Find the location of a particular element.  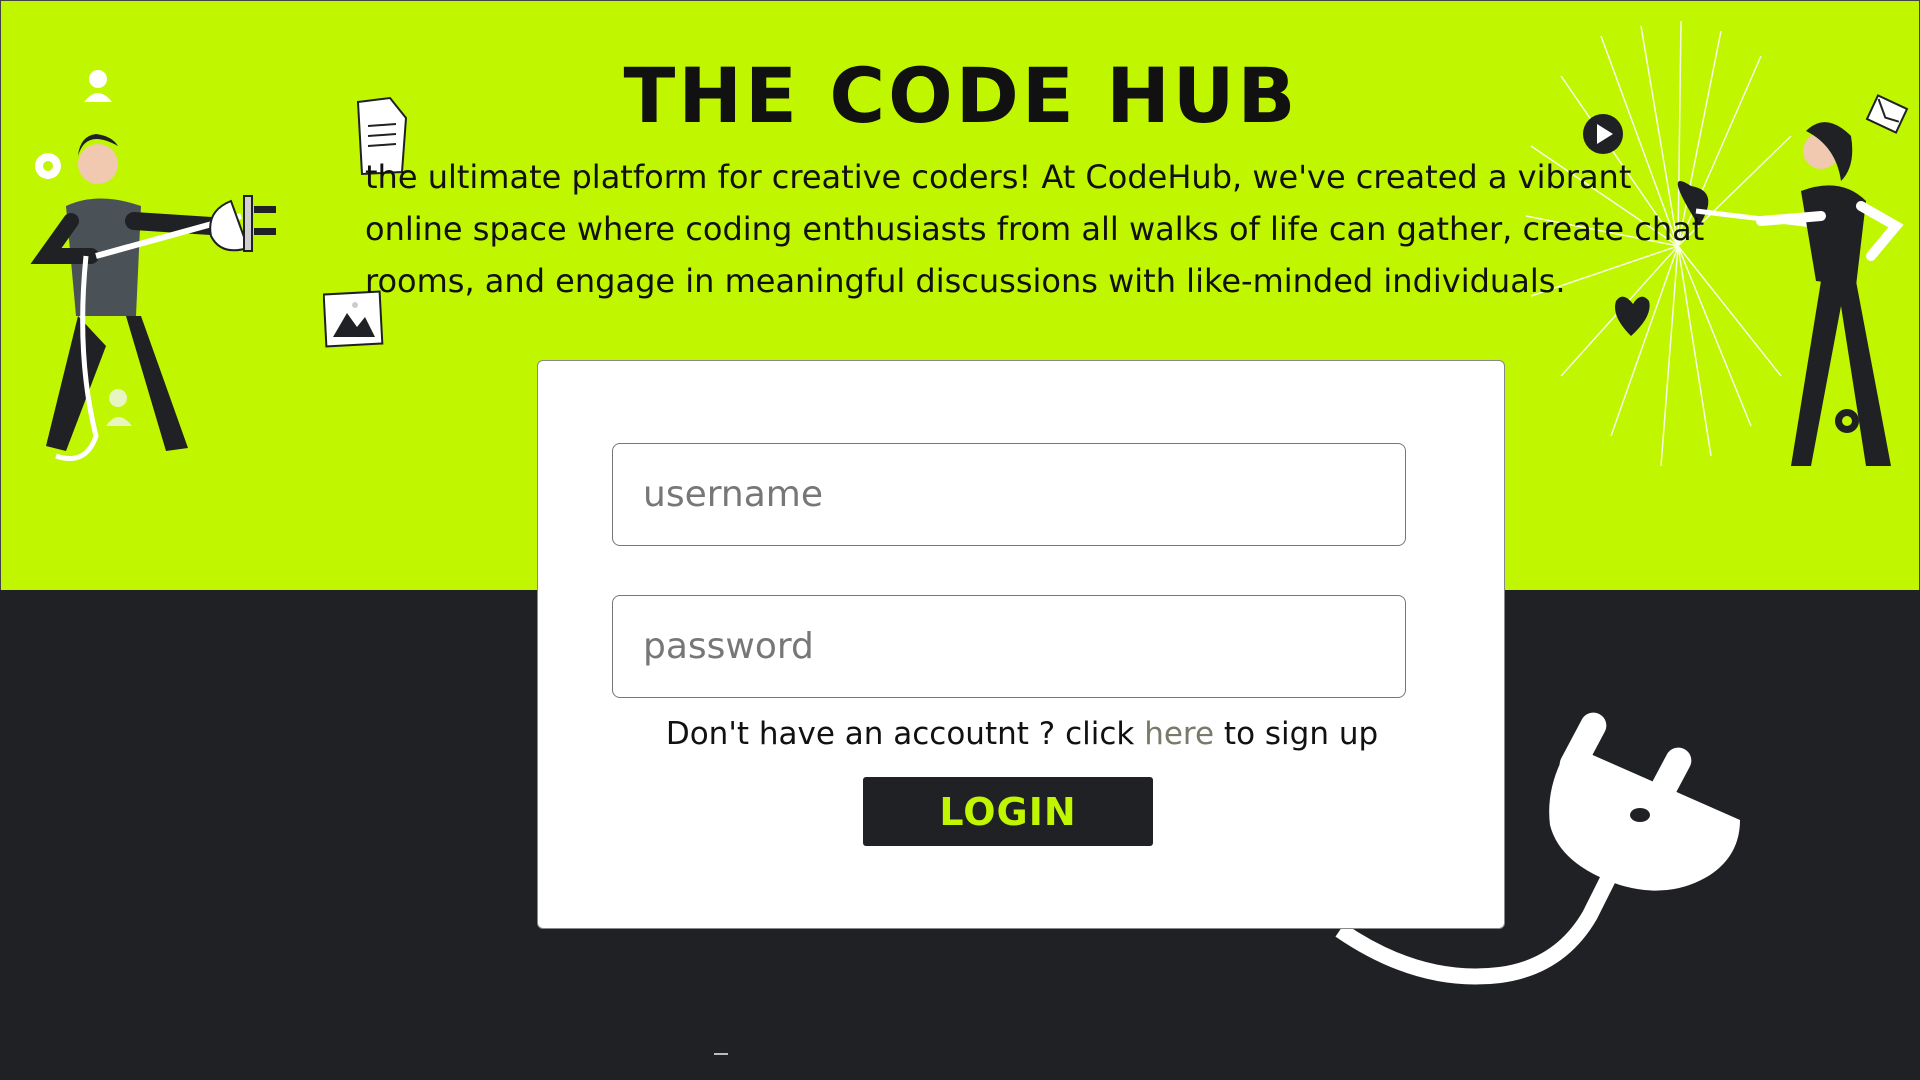

password-input is located at coordinates (1009, 646).